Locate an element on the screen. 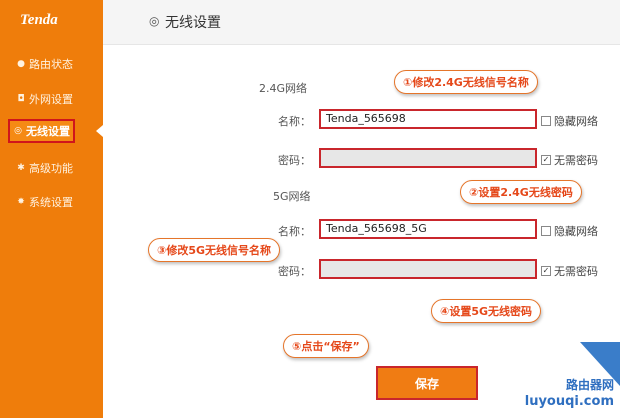  no-password-24-checkbox: ✓ 无需密码 is located at coordinates (569, 160).